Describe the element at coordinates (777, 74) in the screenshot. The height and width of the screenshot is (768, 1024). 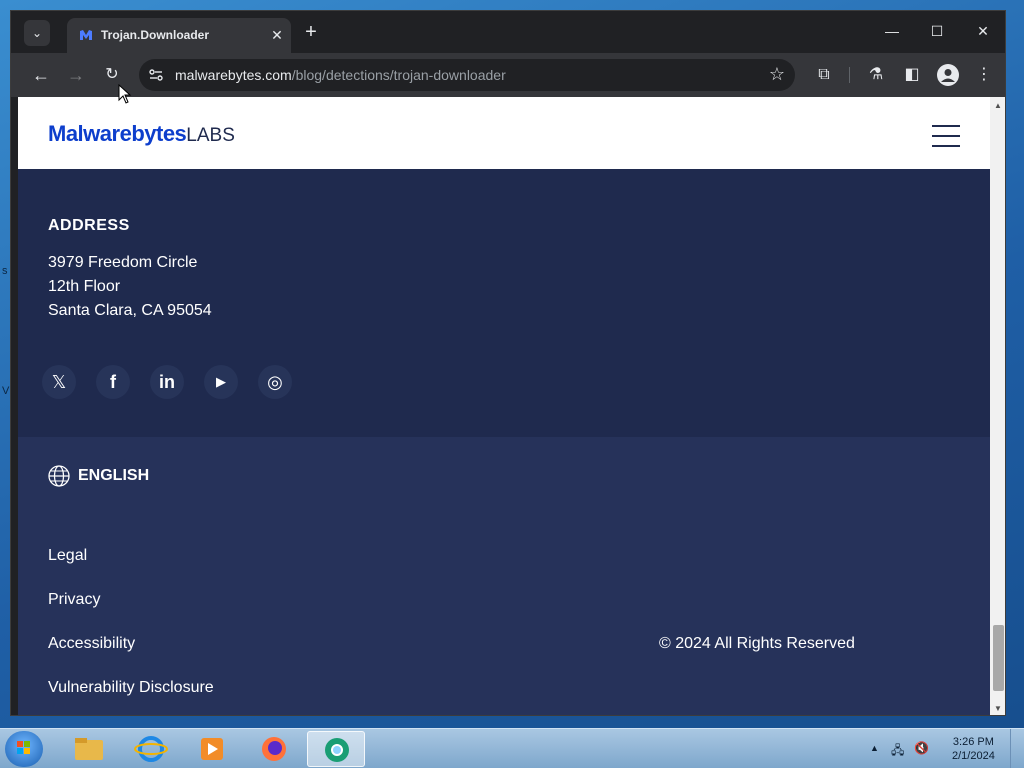
I see `bookmark-star-icon: ☆` at that location.